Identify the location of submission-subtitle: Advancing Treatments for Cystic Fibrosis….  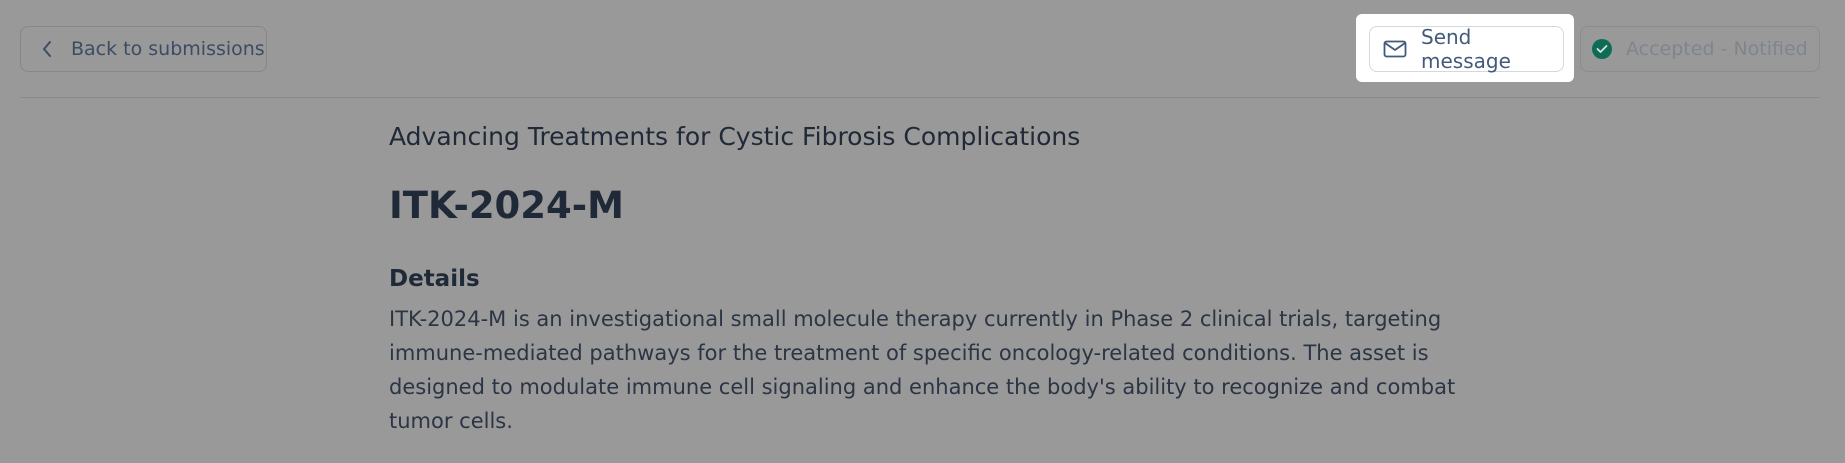
(735, 136).